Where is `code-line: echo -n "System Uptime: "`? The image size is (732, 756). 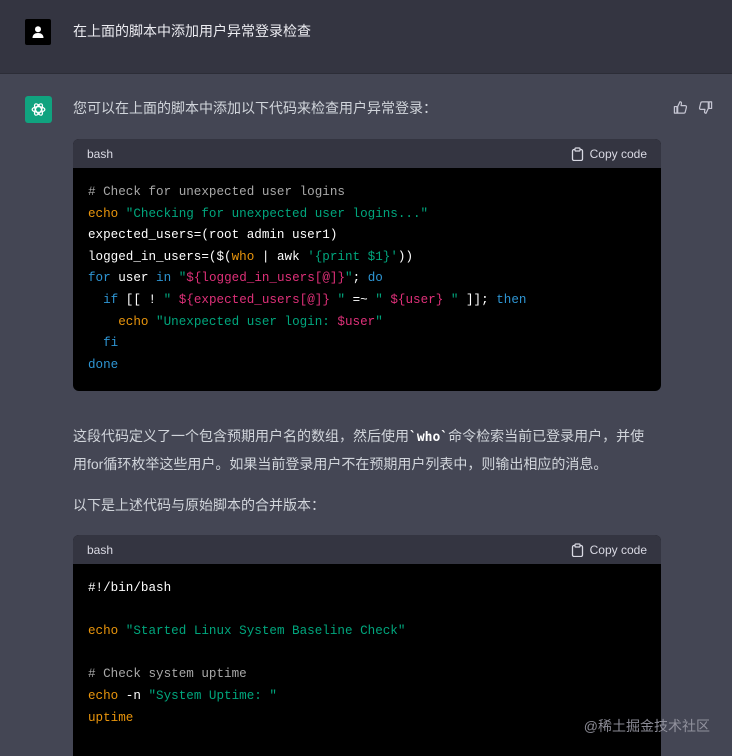 code-line: echo -n "System Uptime: " is located at coordinates (367, 697).